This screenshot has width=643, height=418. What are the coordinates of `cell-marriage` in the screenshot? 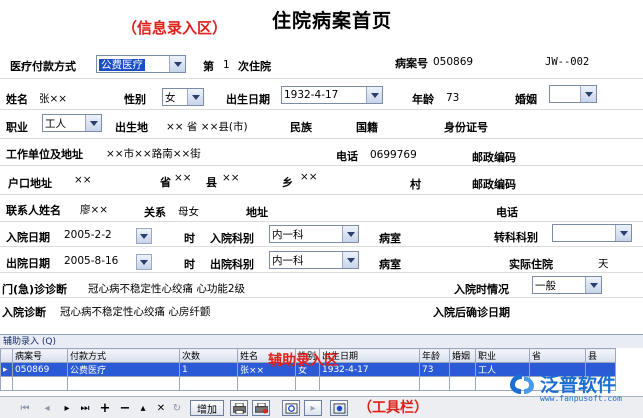 It's located at (462, 369).